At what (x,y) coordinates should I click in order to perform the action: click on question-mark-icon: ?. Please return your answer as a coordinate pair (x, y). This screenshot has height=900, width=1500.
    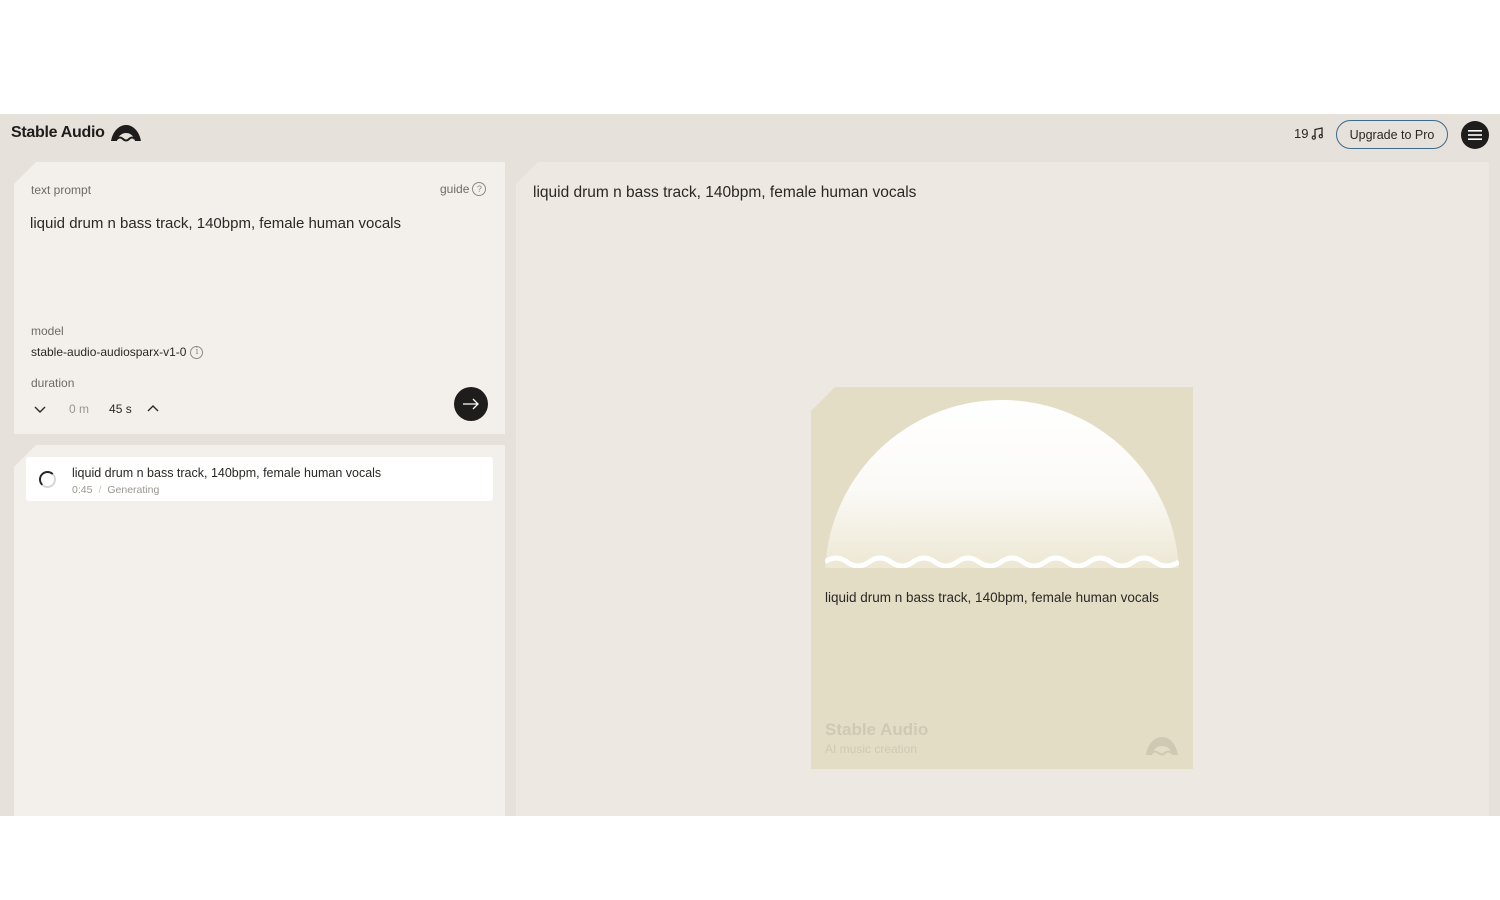
    Looking at the image, I should click on (479, 189).